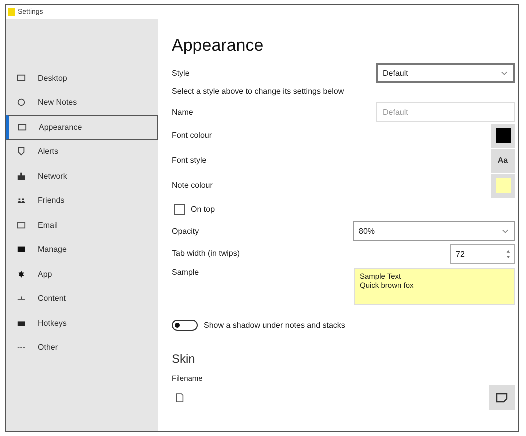 This screenshot has height=436, width=526. Describe the element at coordinates (189, 160) in the screenshot. I see `field-label: Font style` at that location.